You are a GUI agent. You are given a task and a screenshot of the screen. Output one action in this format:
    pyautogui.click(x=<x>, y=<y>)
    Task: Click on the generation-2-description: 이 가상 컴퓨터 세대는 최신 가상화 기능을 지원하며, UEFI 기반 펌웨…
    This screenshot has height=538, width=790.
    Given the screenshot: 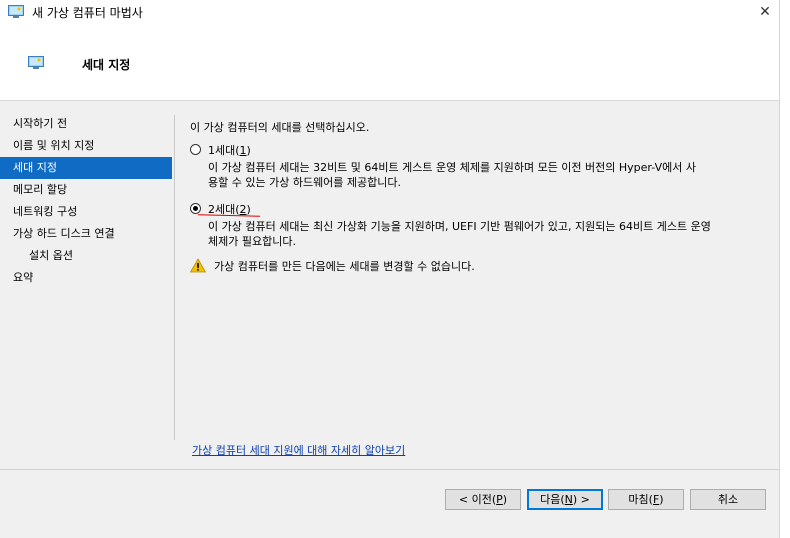 What is the action you would take?
    pyautogui.click(x=480, y=234)
    